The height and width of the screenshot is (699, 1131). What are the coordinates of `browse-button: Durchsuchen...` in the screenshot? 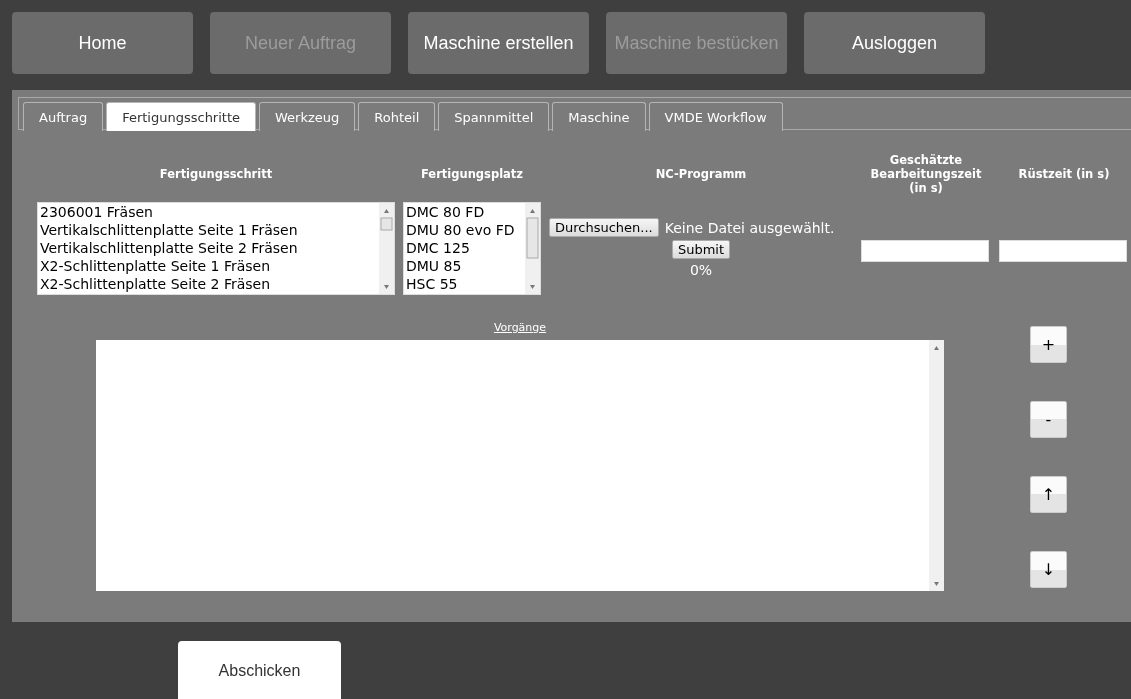 It's located at (604, 227).